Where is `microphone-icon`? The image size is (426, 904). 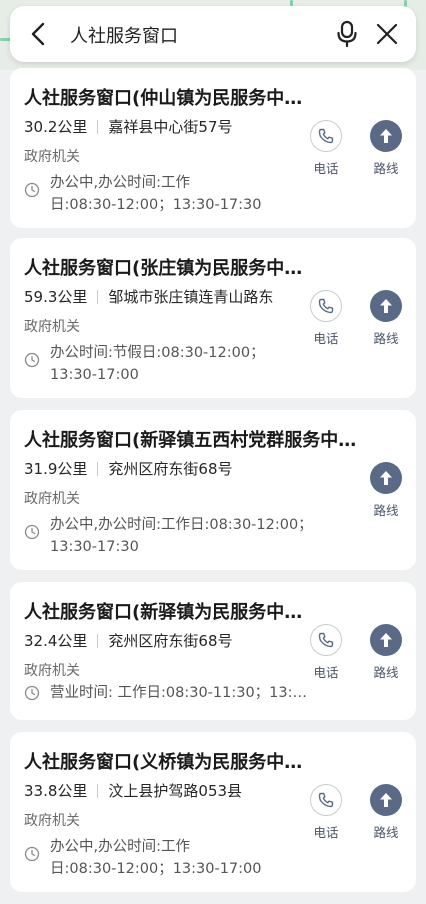
microphone-icon is located at coordinates (347, 34).